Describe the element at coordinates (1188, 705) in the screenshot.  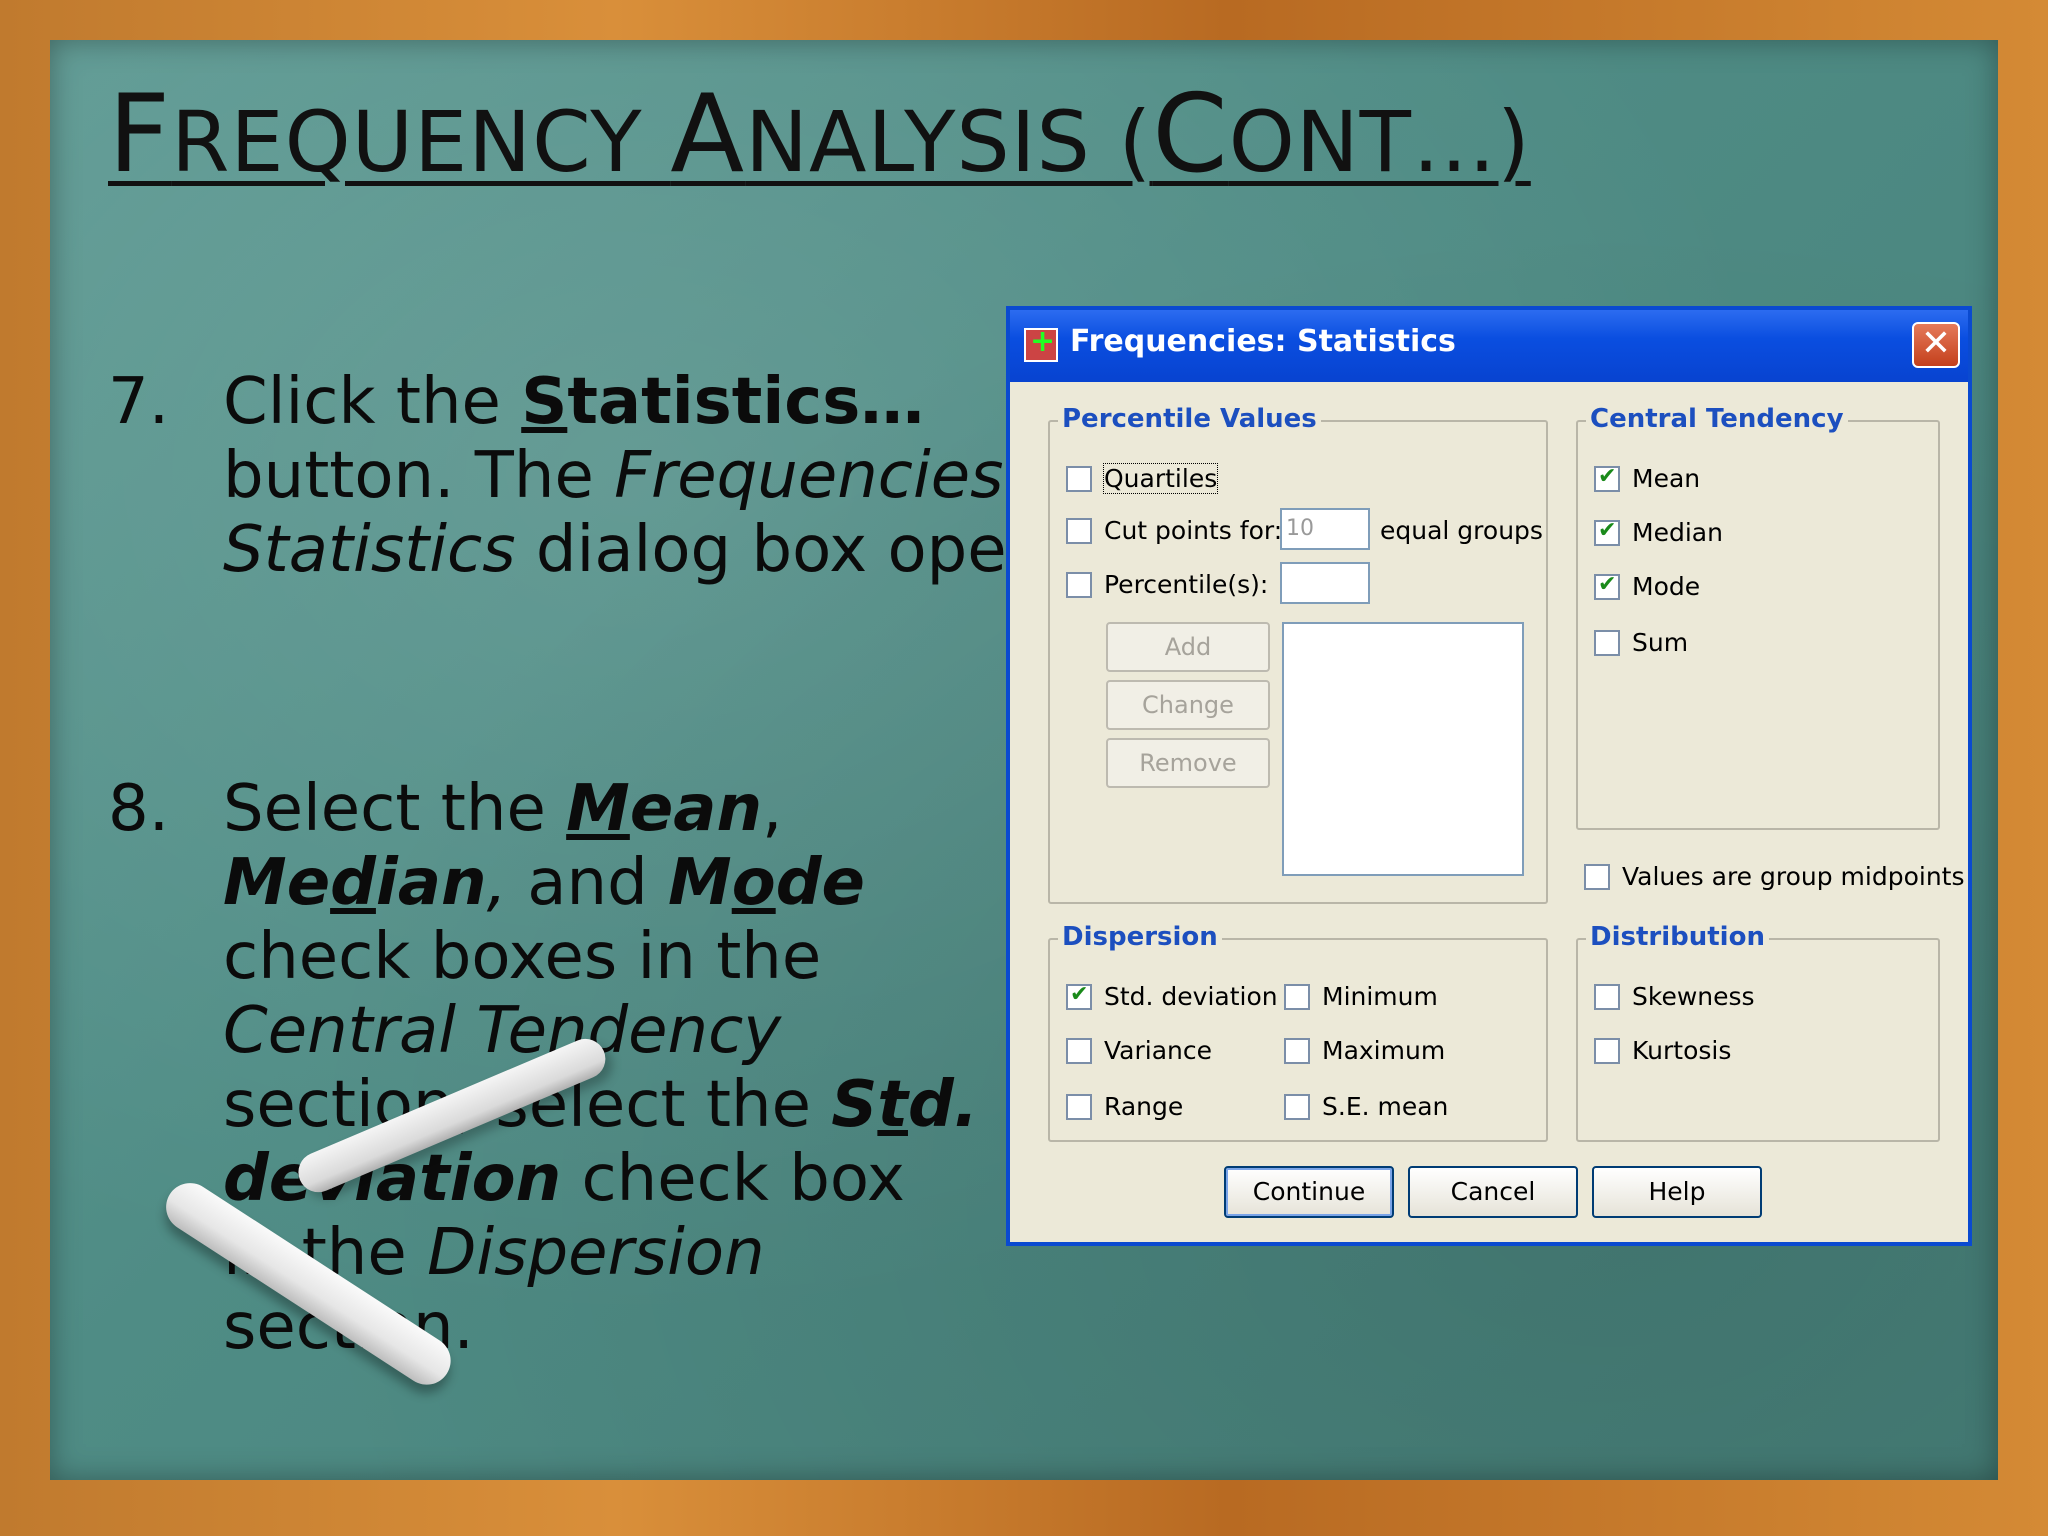
I see `change-button: Change` at that location.